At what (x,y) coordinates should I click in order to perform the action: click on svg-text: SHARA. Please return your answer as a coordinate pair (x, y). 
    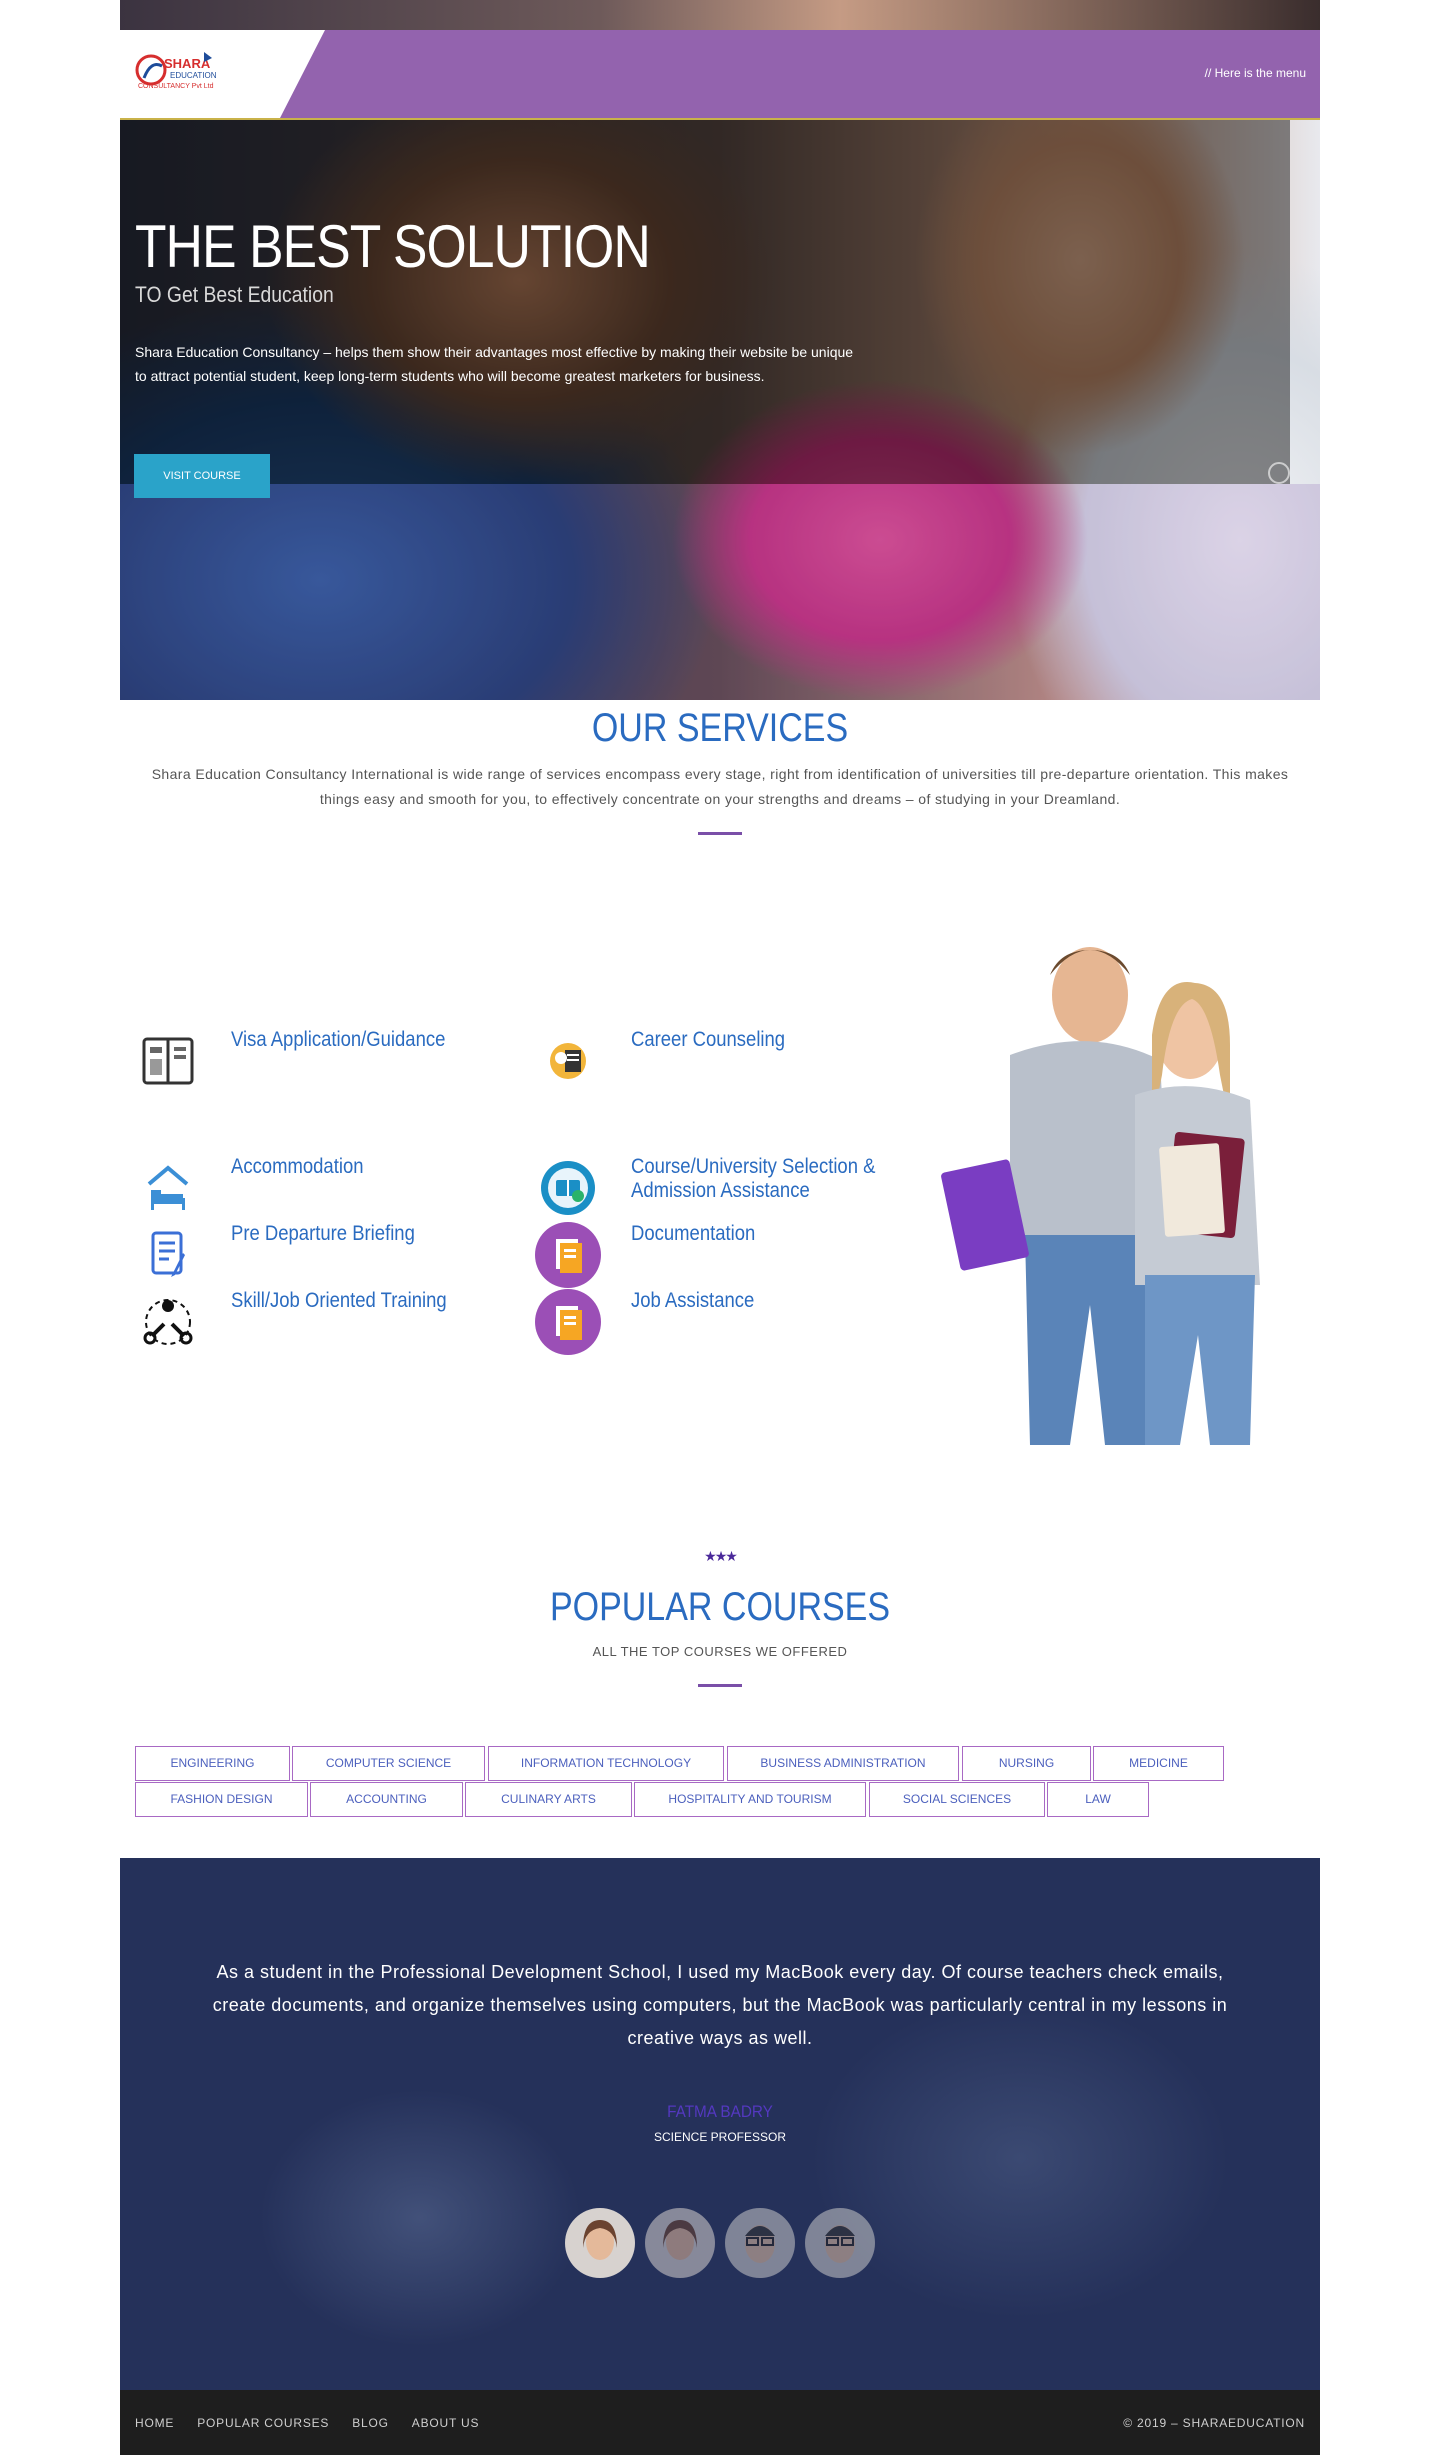
    Looking at the image, I should click on (187, 63).